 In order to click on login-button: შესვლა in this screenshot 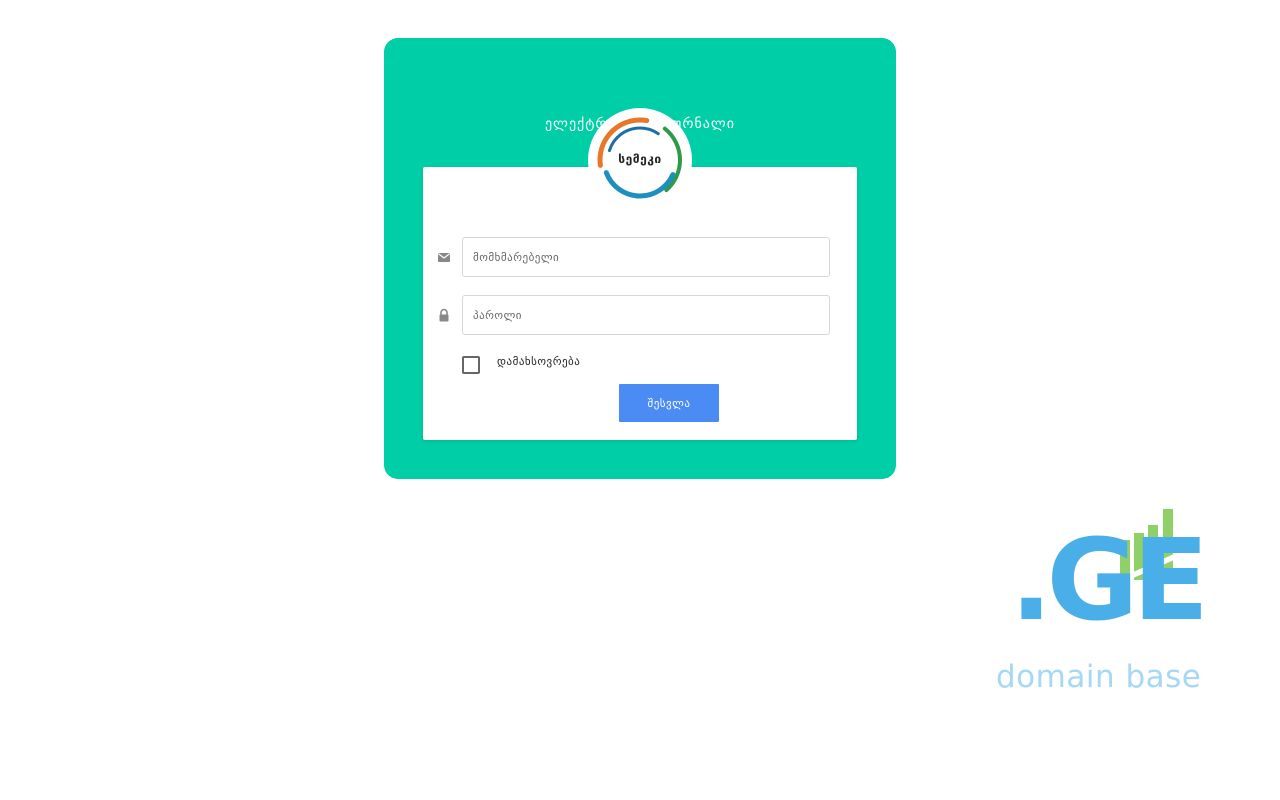, I will do `click(669, 403)`.